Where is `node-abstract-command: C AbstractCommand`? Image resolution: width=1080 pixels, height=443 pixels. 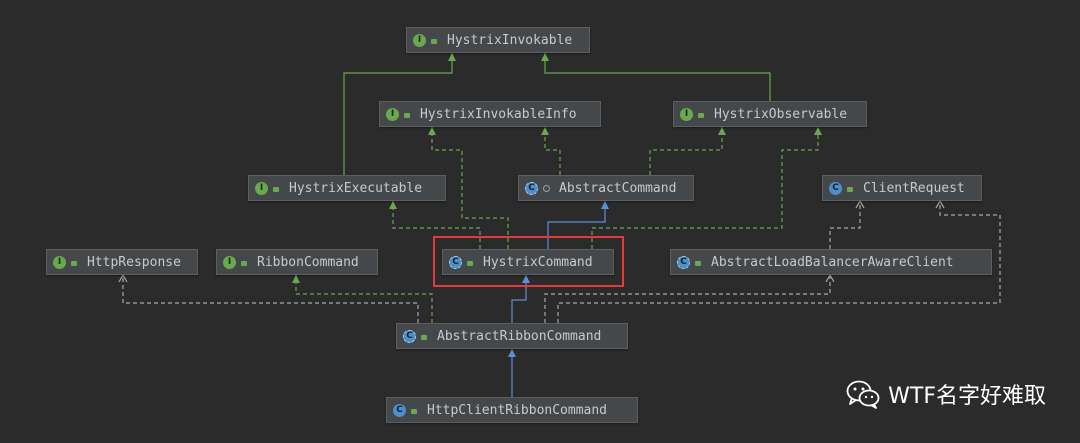
node-abstract-command: C AbstractCommand is located at coordinates (606, 188).